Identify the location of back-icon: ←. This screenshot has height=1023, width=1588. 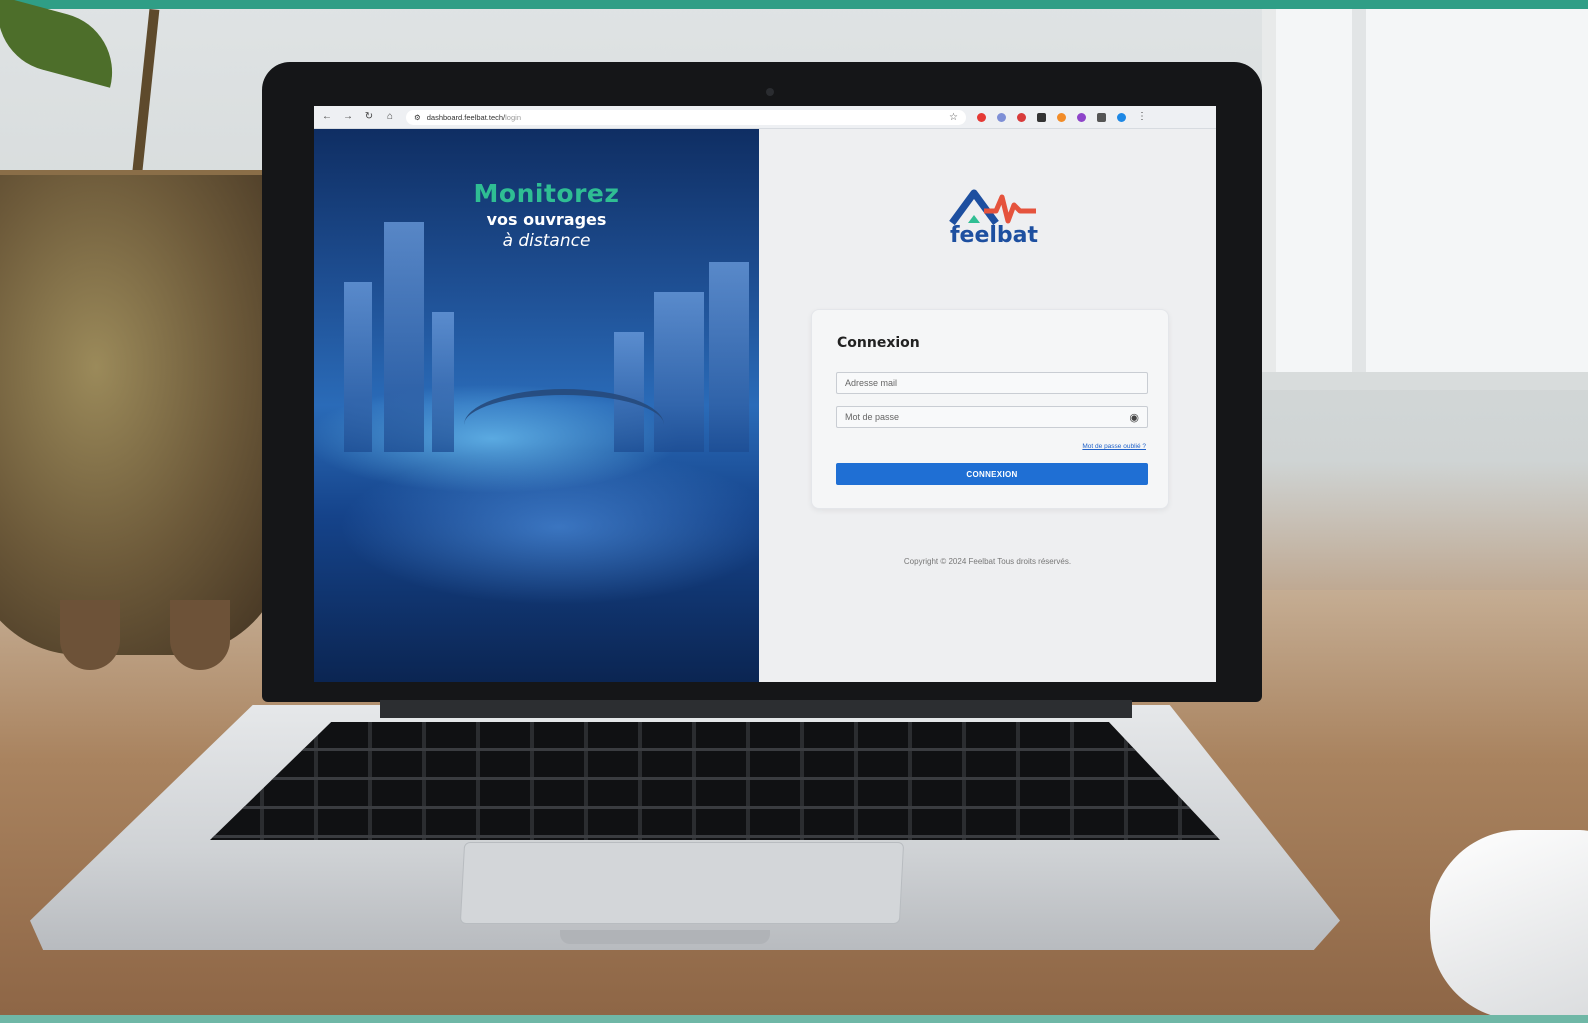
(327, 117).